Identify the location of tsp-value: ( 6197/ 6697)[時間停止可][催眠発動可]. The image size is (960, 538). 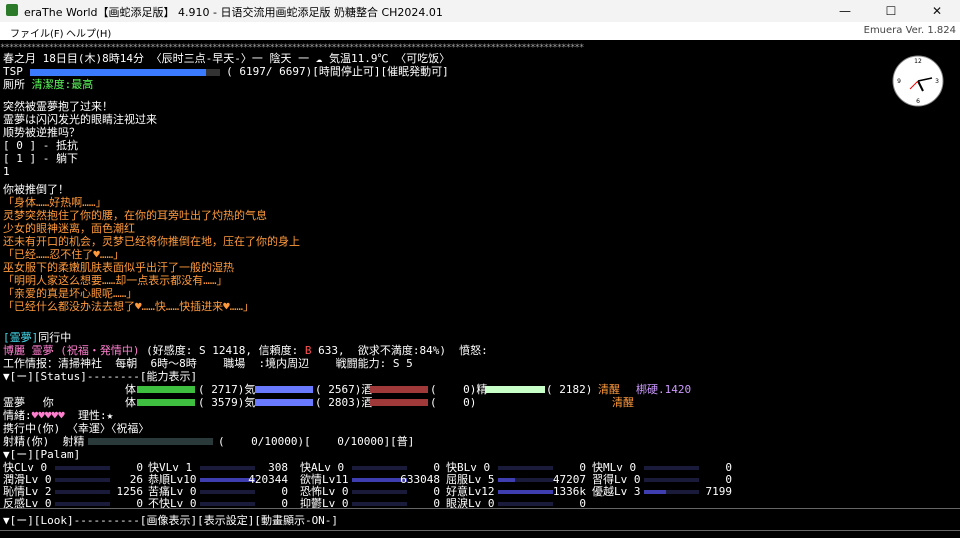
(337, 71).